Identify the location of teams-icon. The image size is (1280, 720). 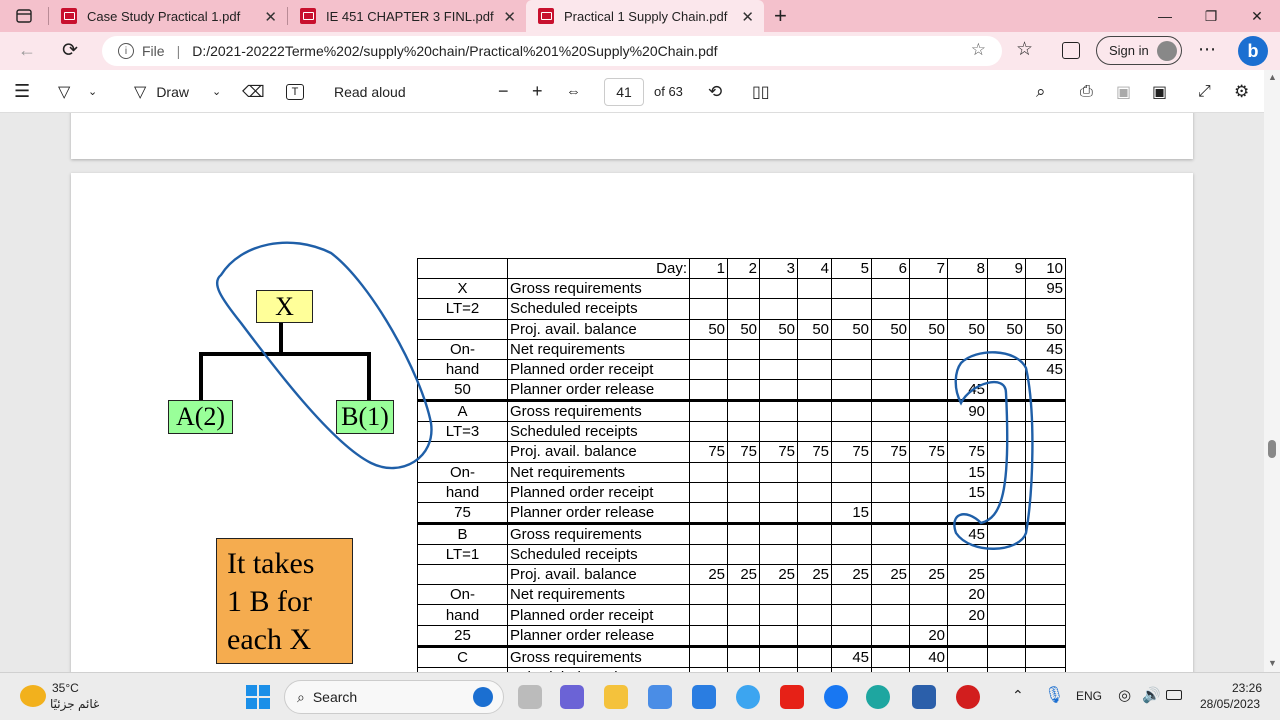
(572, 697).